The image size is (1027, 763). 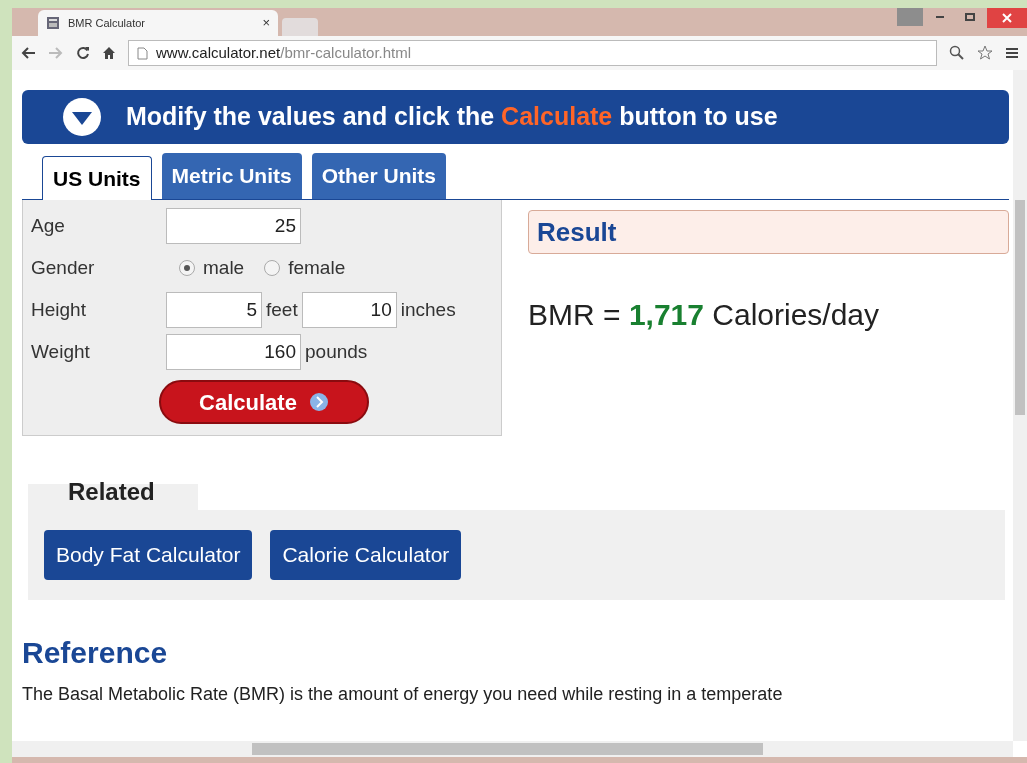 I want to click on back-arrow-icon, so click(x=28, y=53).